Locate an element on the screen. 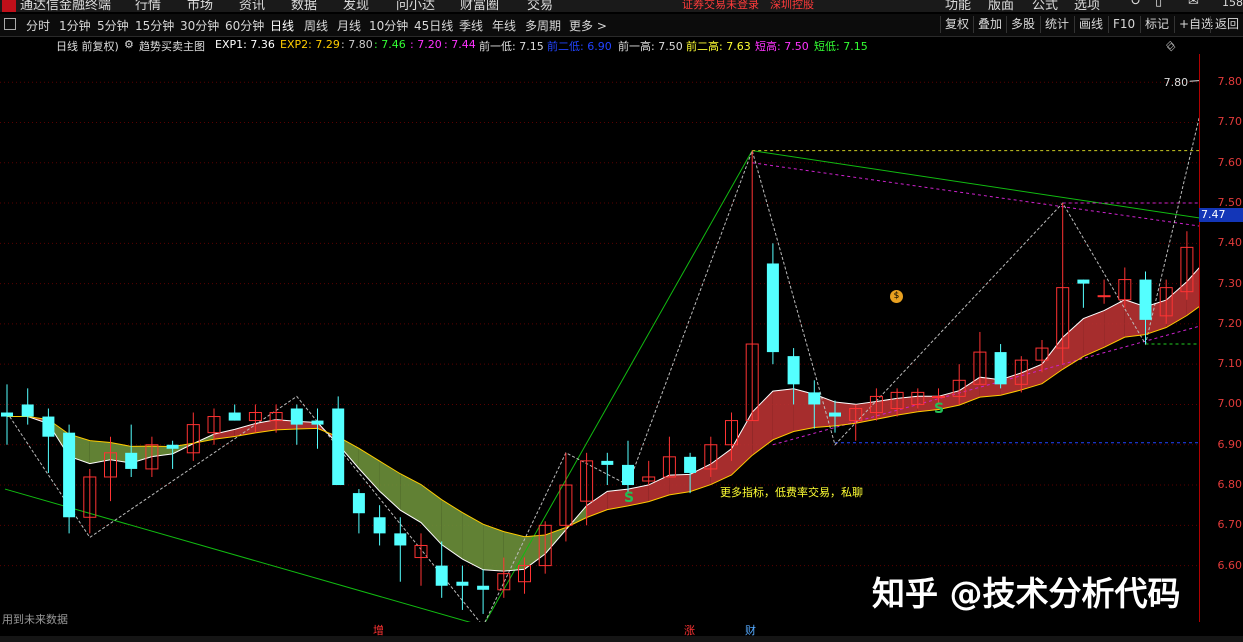 The image size is (1243, 642). candle-body-up is located at coordinates (1104, 296).